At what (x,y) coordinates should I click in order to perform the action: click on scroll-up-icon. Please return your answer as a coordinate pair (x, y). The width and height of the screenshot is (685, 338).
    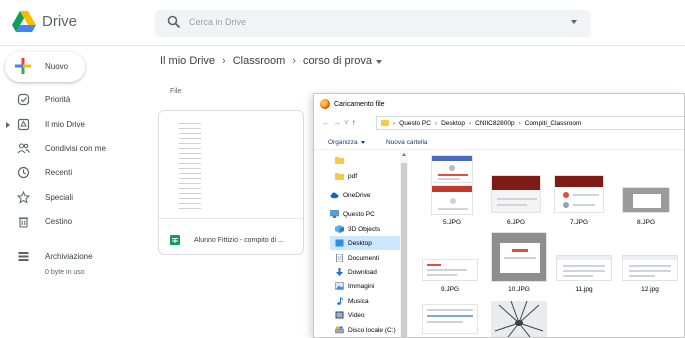
    Looking at the image, I should click on (404, 154).